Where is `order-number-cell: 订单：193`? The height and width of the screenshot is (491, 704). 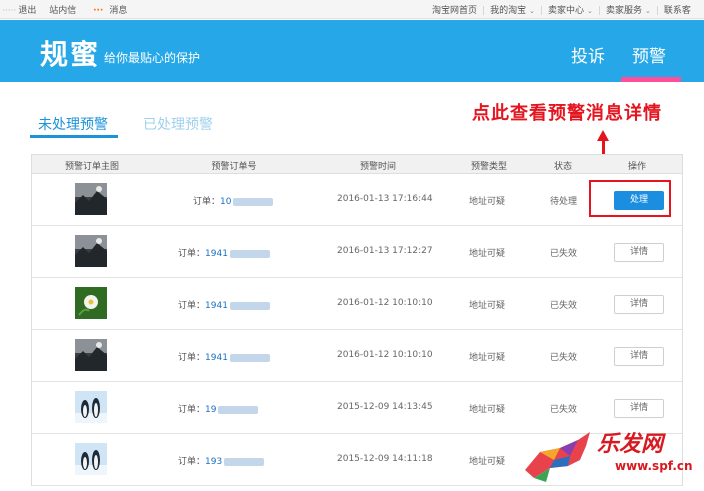
order-number-cell: 订单：193 is located at coordinates (221, 460).